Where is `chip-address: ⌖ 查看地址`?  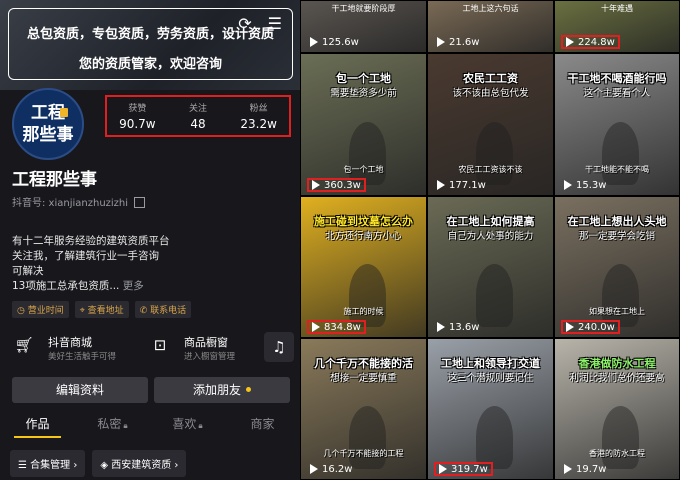
chip-address: ⌖ 查看地址 is located at coordinates (101, 309).